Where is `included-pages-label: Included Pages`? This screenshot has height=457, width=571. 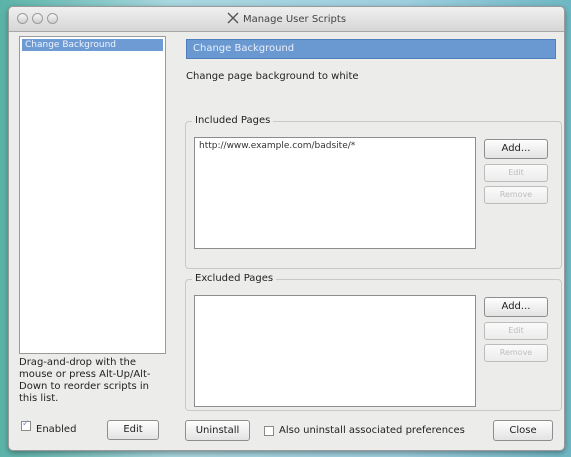 included-pages-label: Included Pages is located at coordinates (233, 120).